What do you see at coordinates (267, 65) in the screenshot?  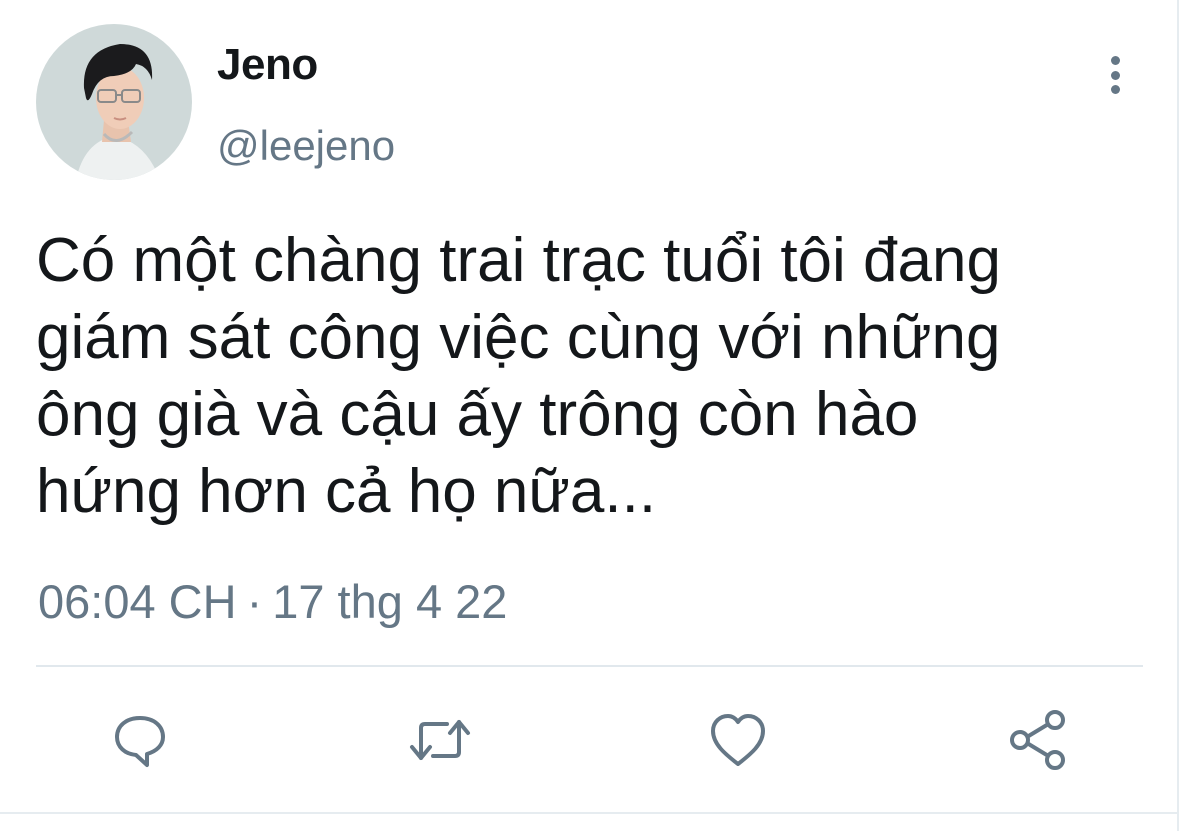 I see `author-display-name: Jeno` at bounding box center [267, 65].